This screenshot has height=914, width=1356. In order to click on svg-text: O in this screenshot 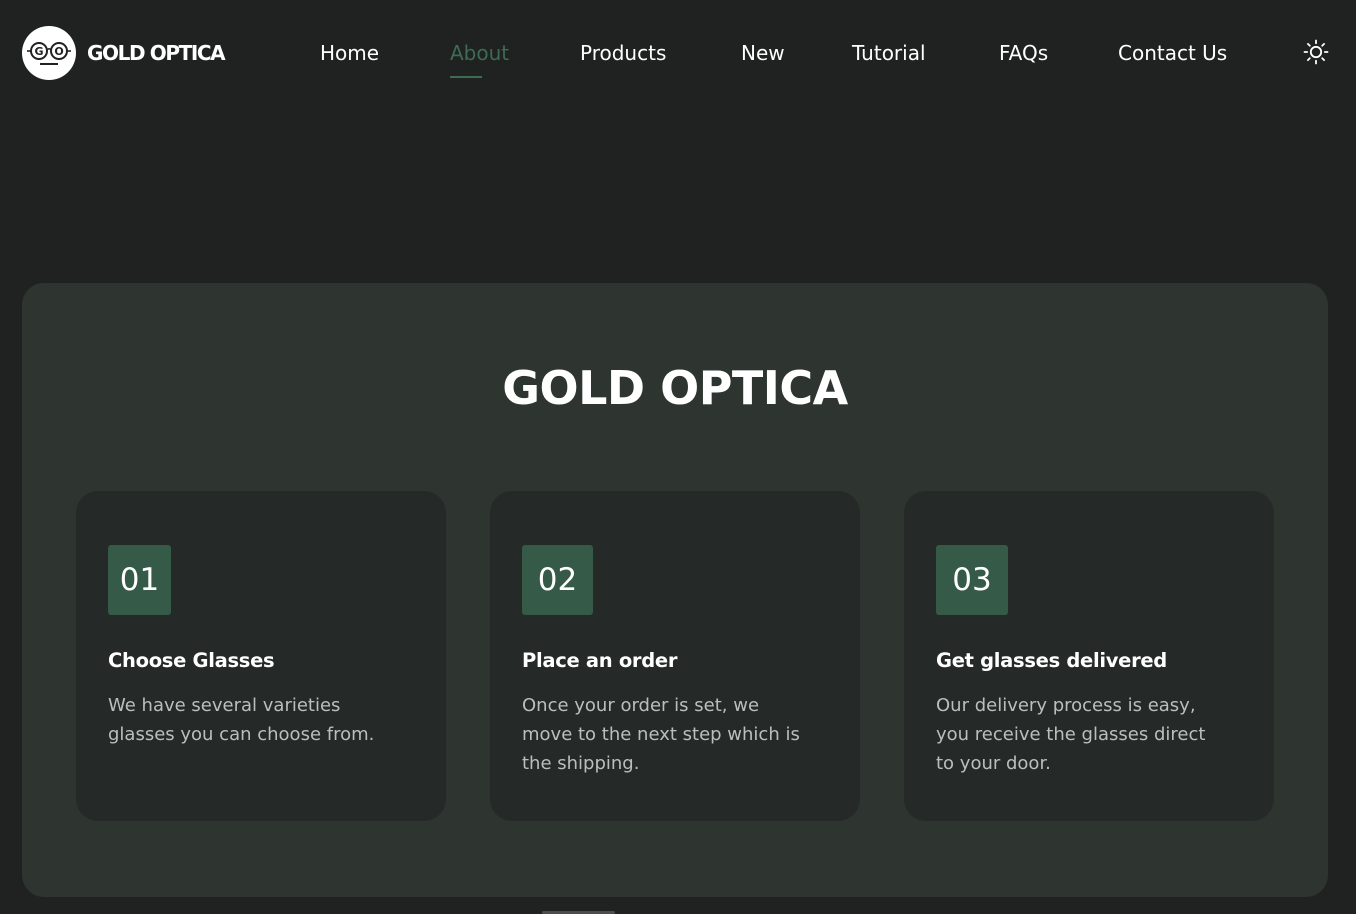, I will do `click(58, 51)`.